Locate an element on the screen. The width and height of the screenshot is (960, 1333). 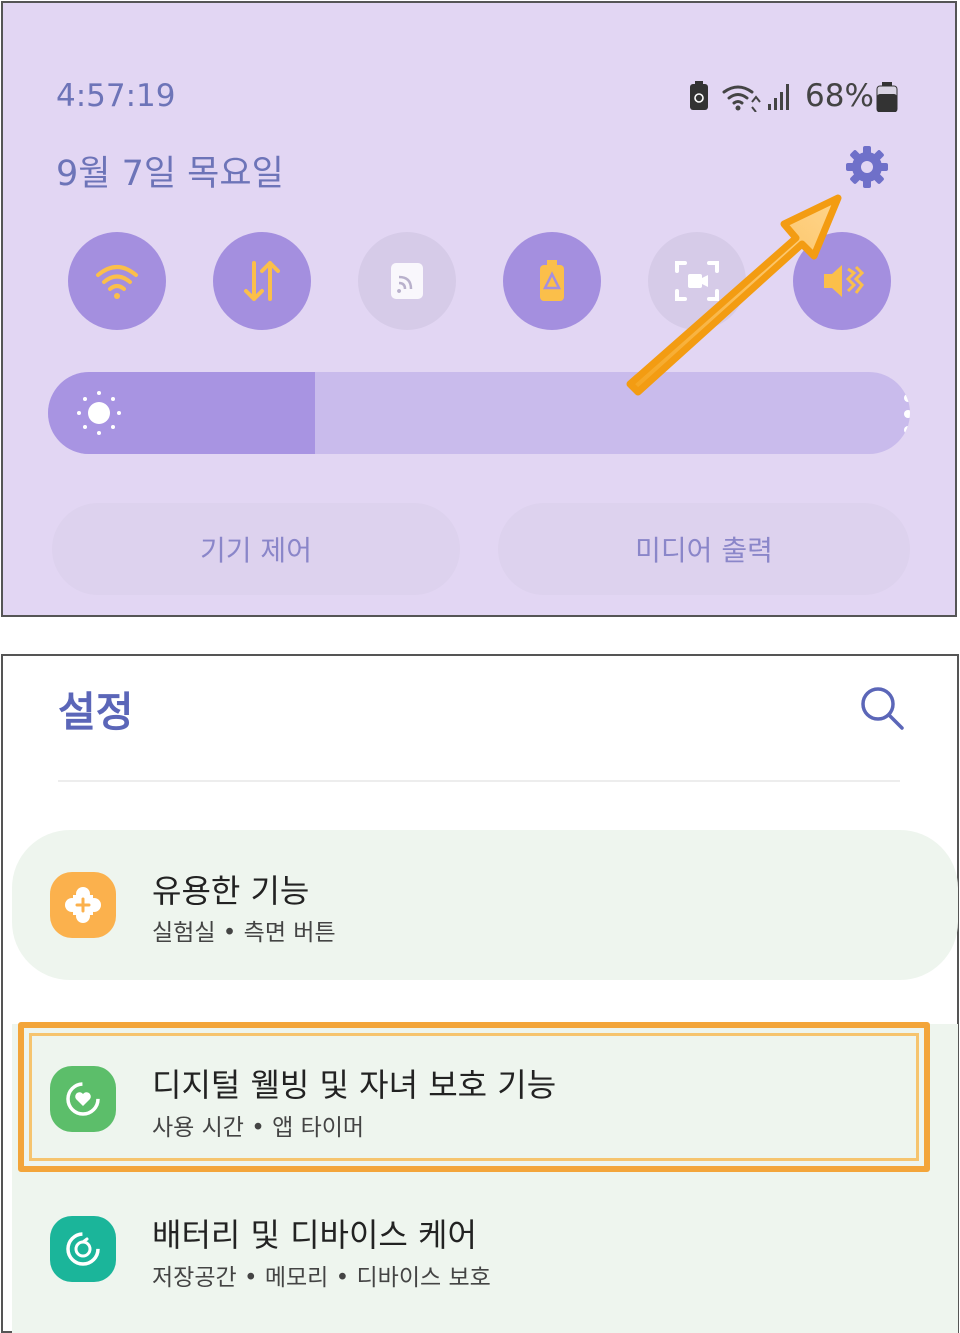
cast-icon is located at coordinates (407, 281).